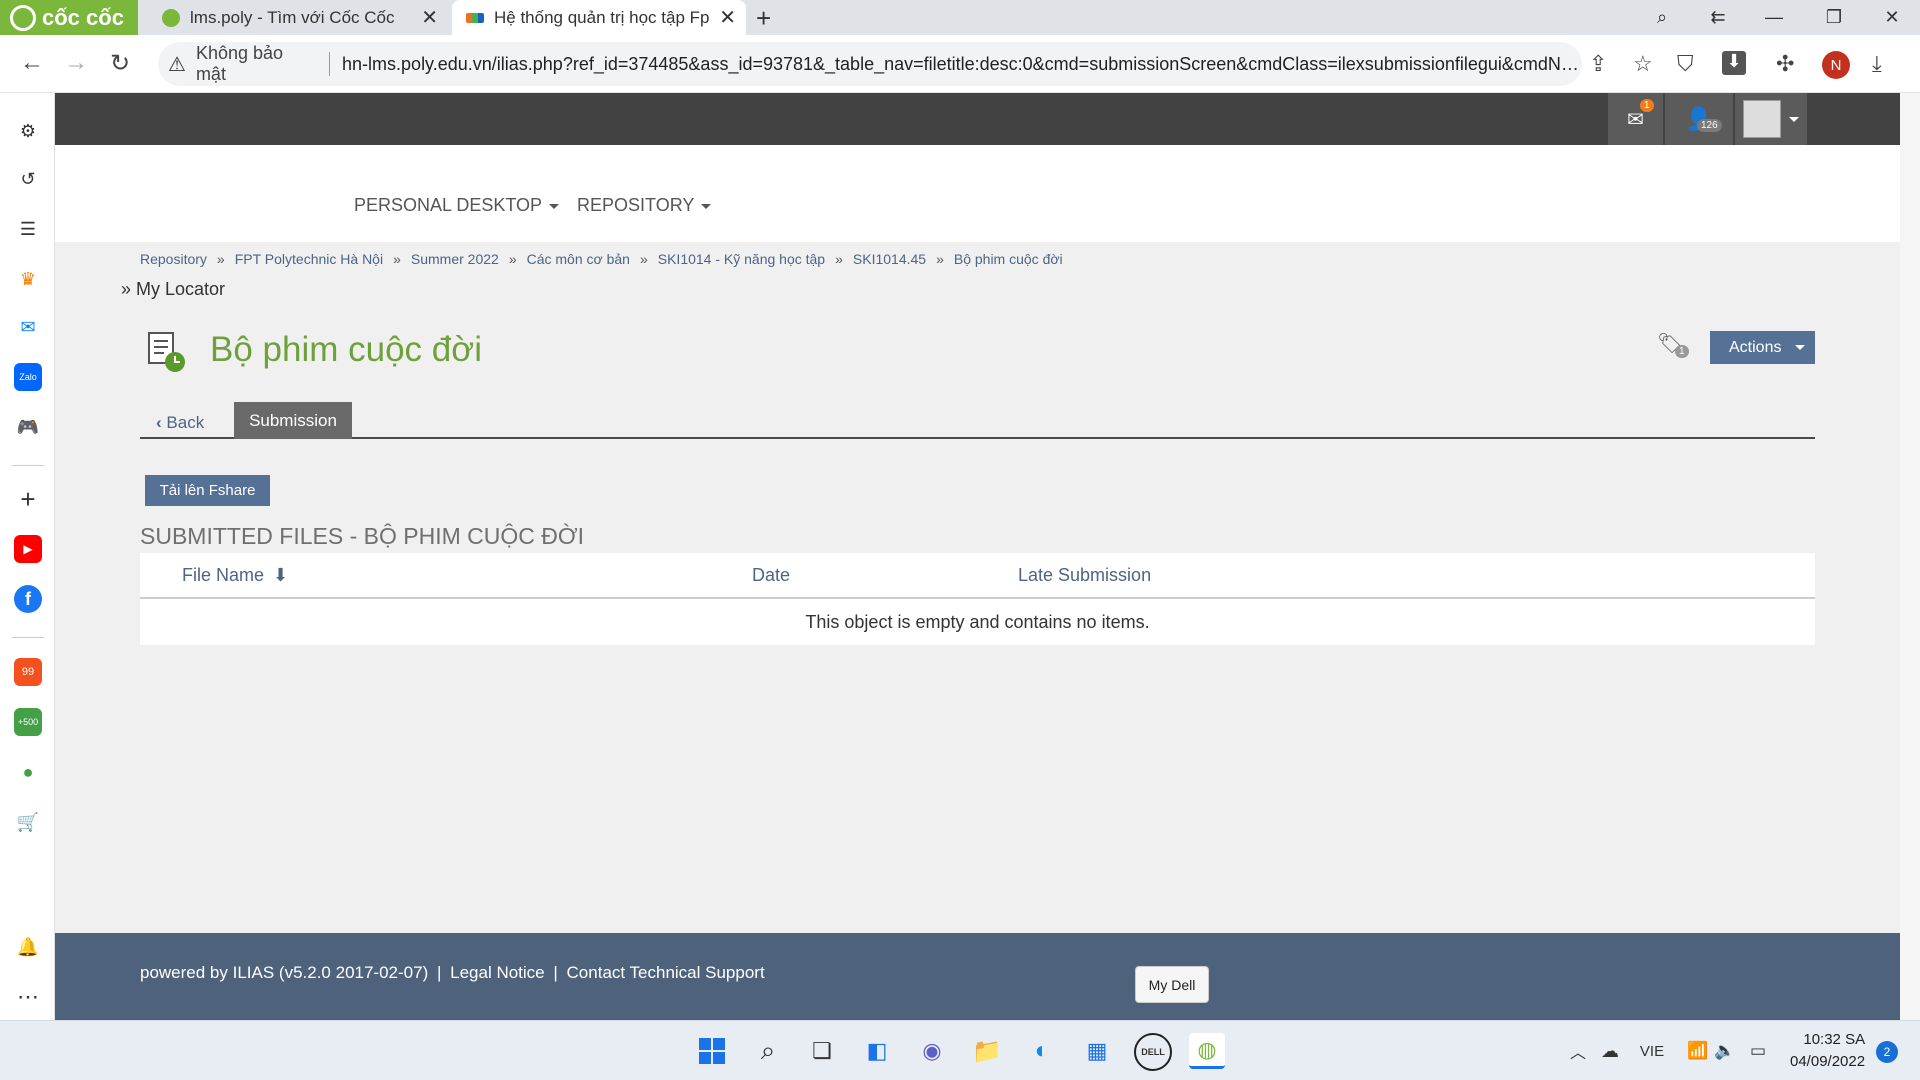 The image size is (1920, 1080). What do you see at coordinates (1834, 17) in the screenshot?
I see `restore-button: ❐` at bounding box center [1834, 17].